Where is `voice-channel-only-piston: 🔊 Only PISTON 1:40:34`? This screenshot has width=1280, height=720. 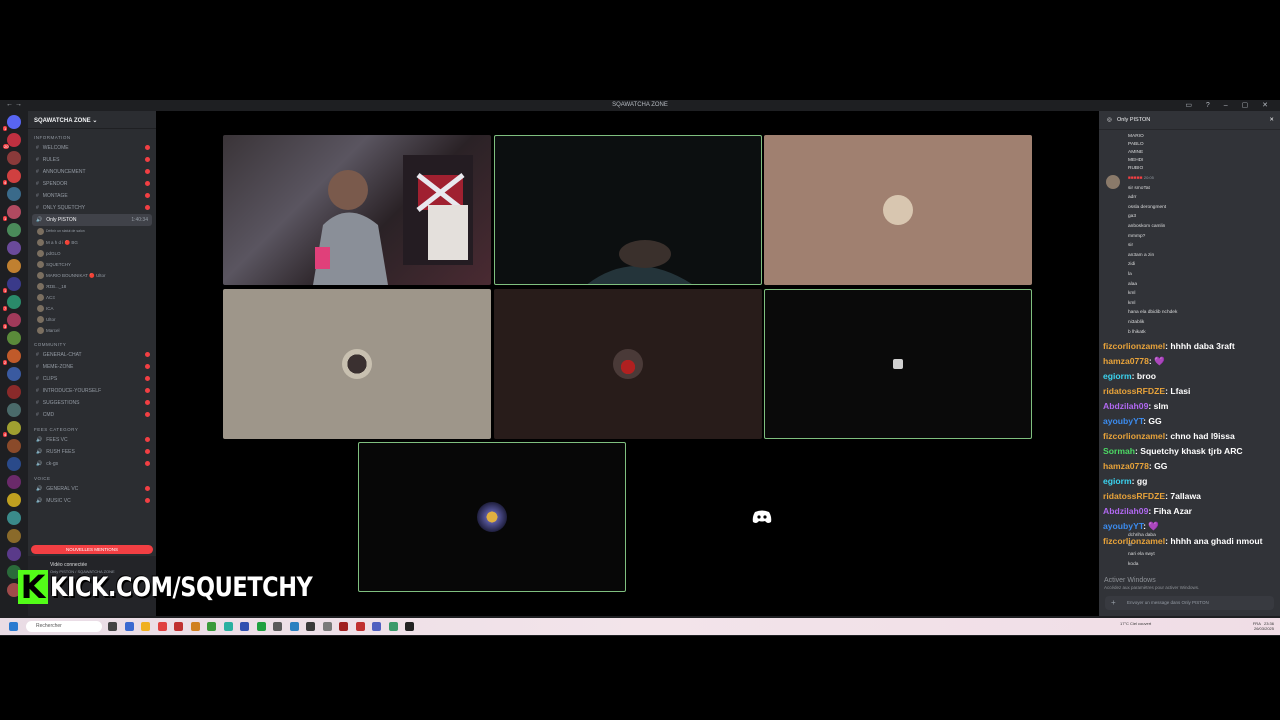 voice-channel-only-piston: 🔊 Only PISTON 1:40:34 is located at coordinates (92, 220).